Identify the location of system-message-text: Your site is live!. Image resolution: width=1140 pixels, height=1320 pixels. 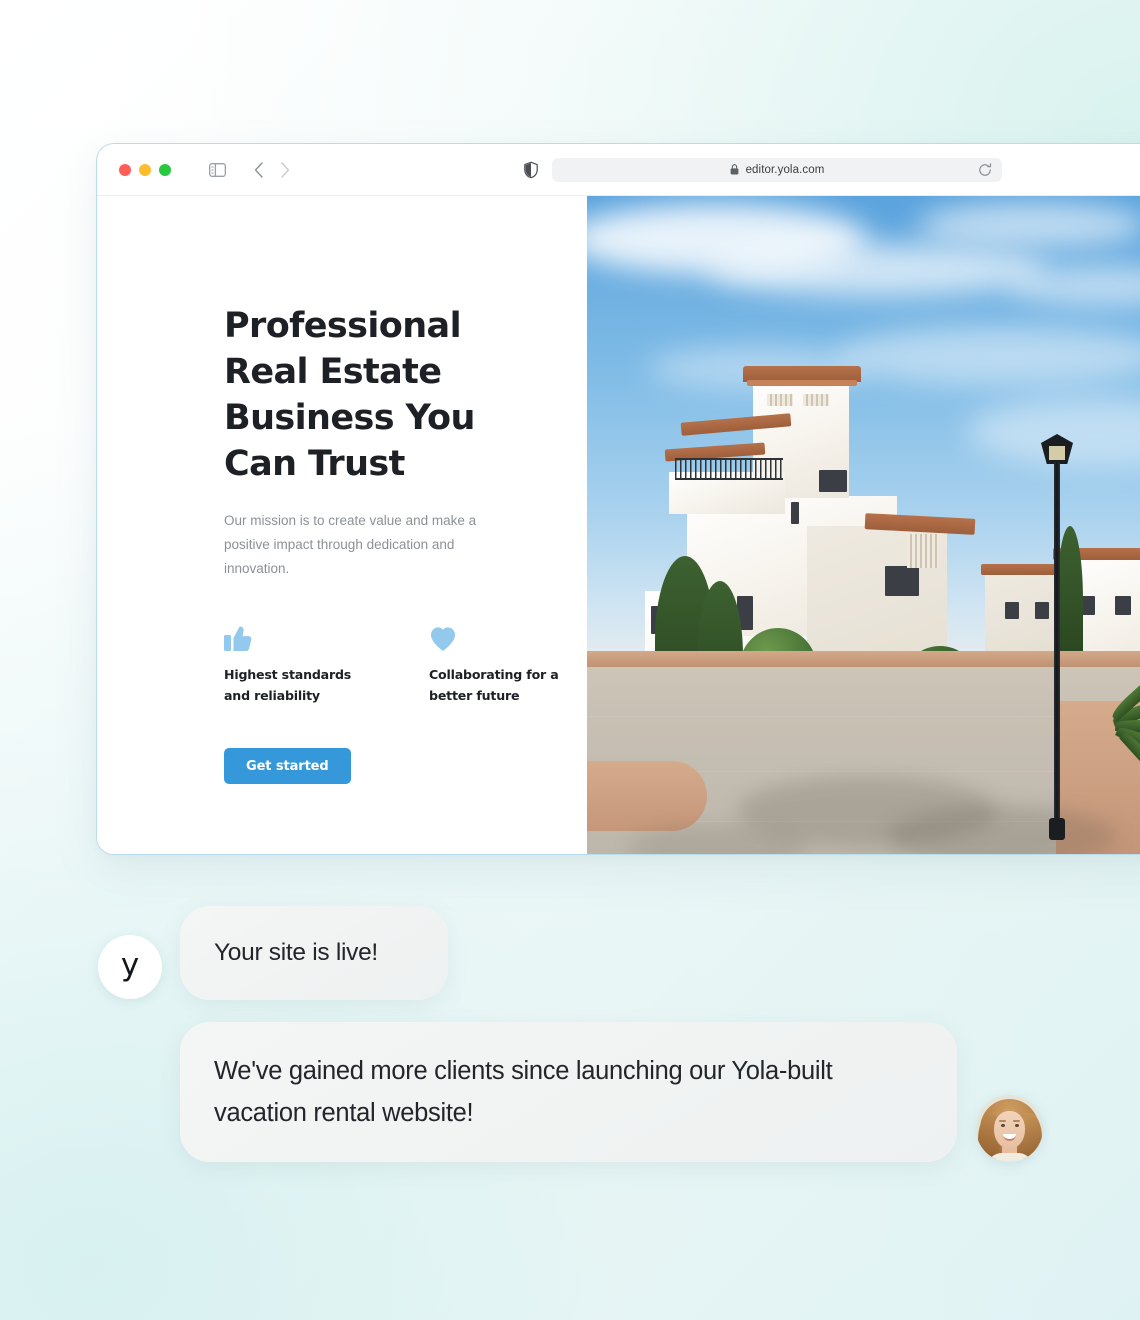
(296, 952).